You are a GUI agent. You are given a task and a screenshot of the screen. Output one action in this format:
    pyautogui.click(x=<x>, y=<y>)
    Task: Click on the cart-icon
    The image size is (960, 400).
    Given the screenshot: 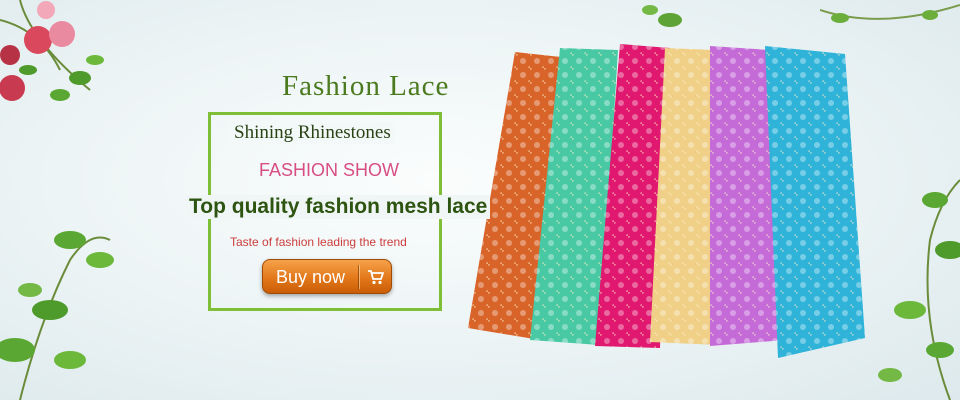 What is the action you would take?
    pyautogui.click(x=376, y=277)
    